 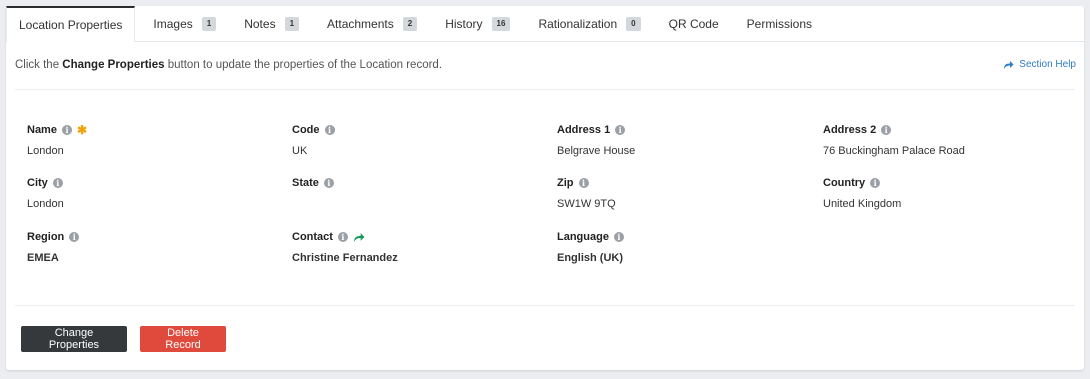 I want to click on field-label-text: State, so click(x=305, y=183).